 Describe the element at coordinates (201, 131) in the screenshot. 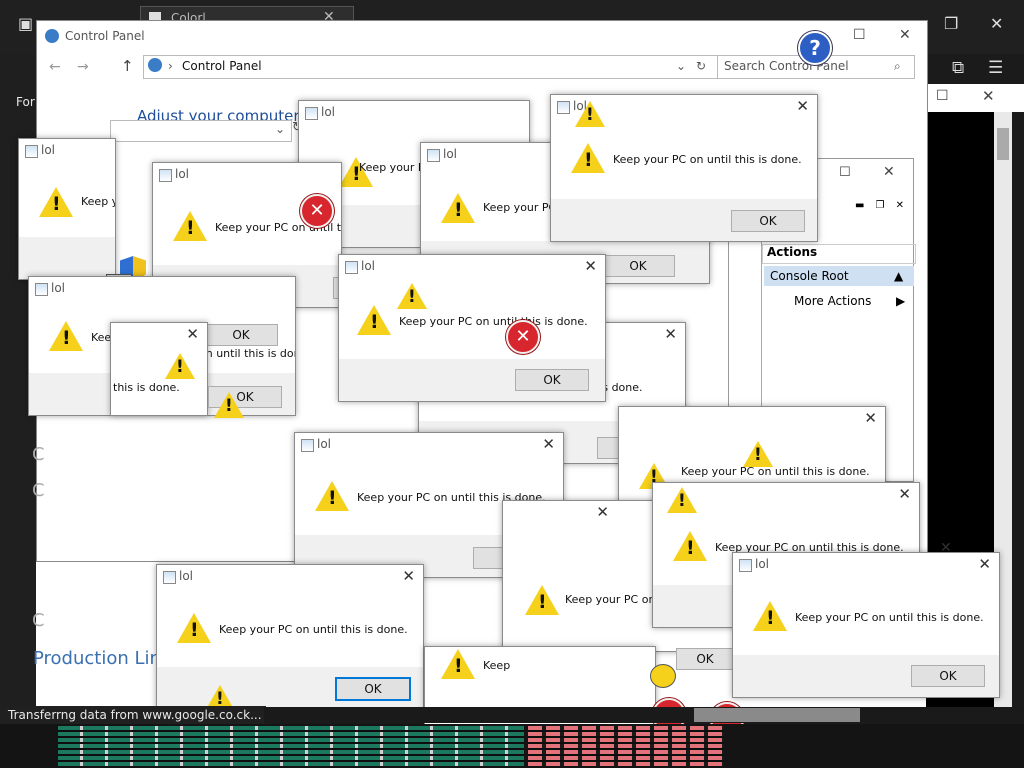

I see `address-bar-2: ⌄` at that location.